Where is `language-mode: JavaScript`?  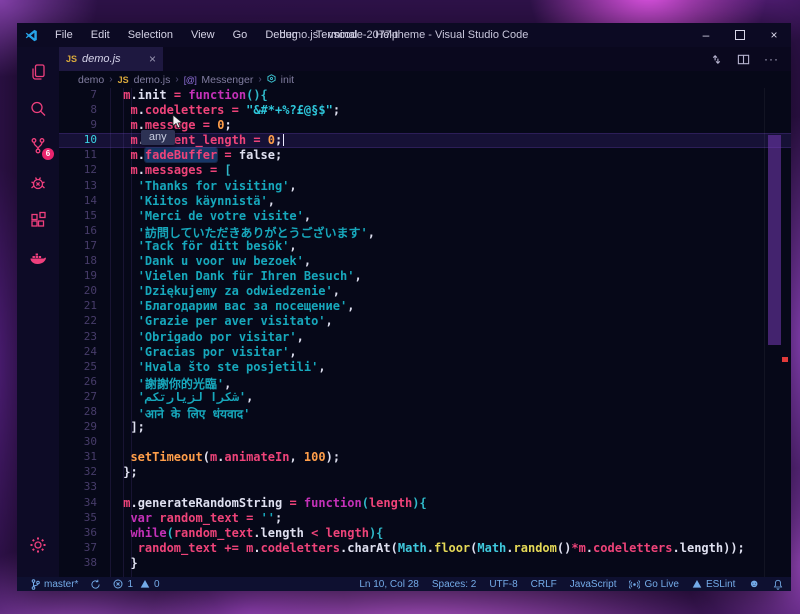 language-mode: JavaScript is located at coordinates (593, 584).